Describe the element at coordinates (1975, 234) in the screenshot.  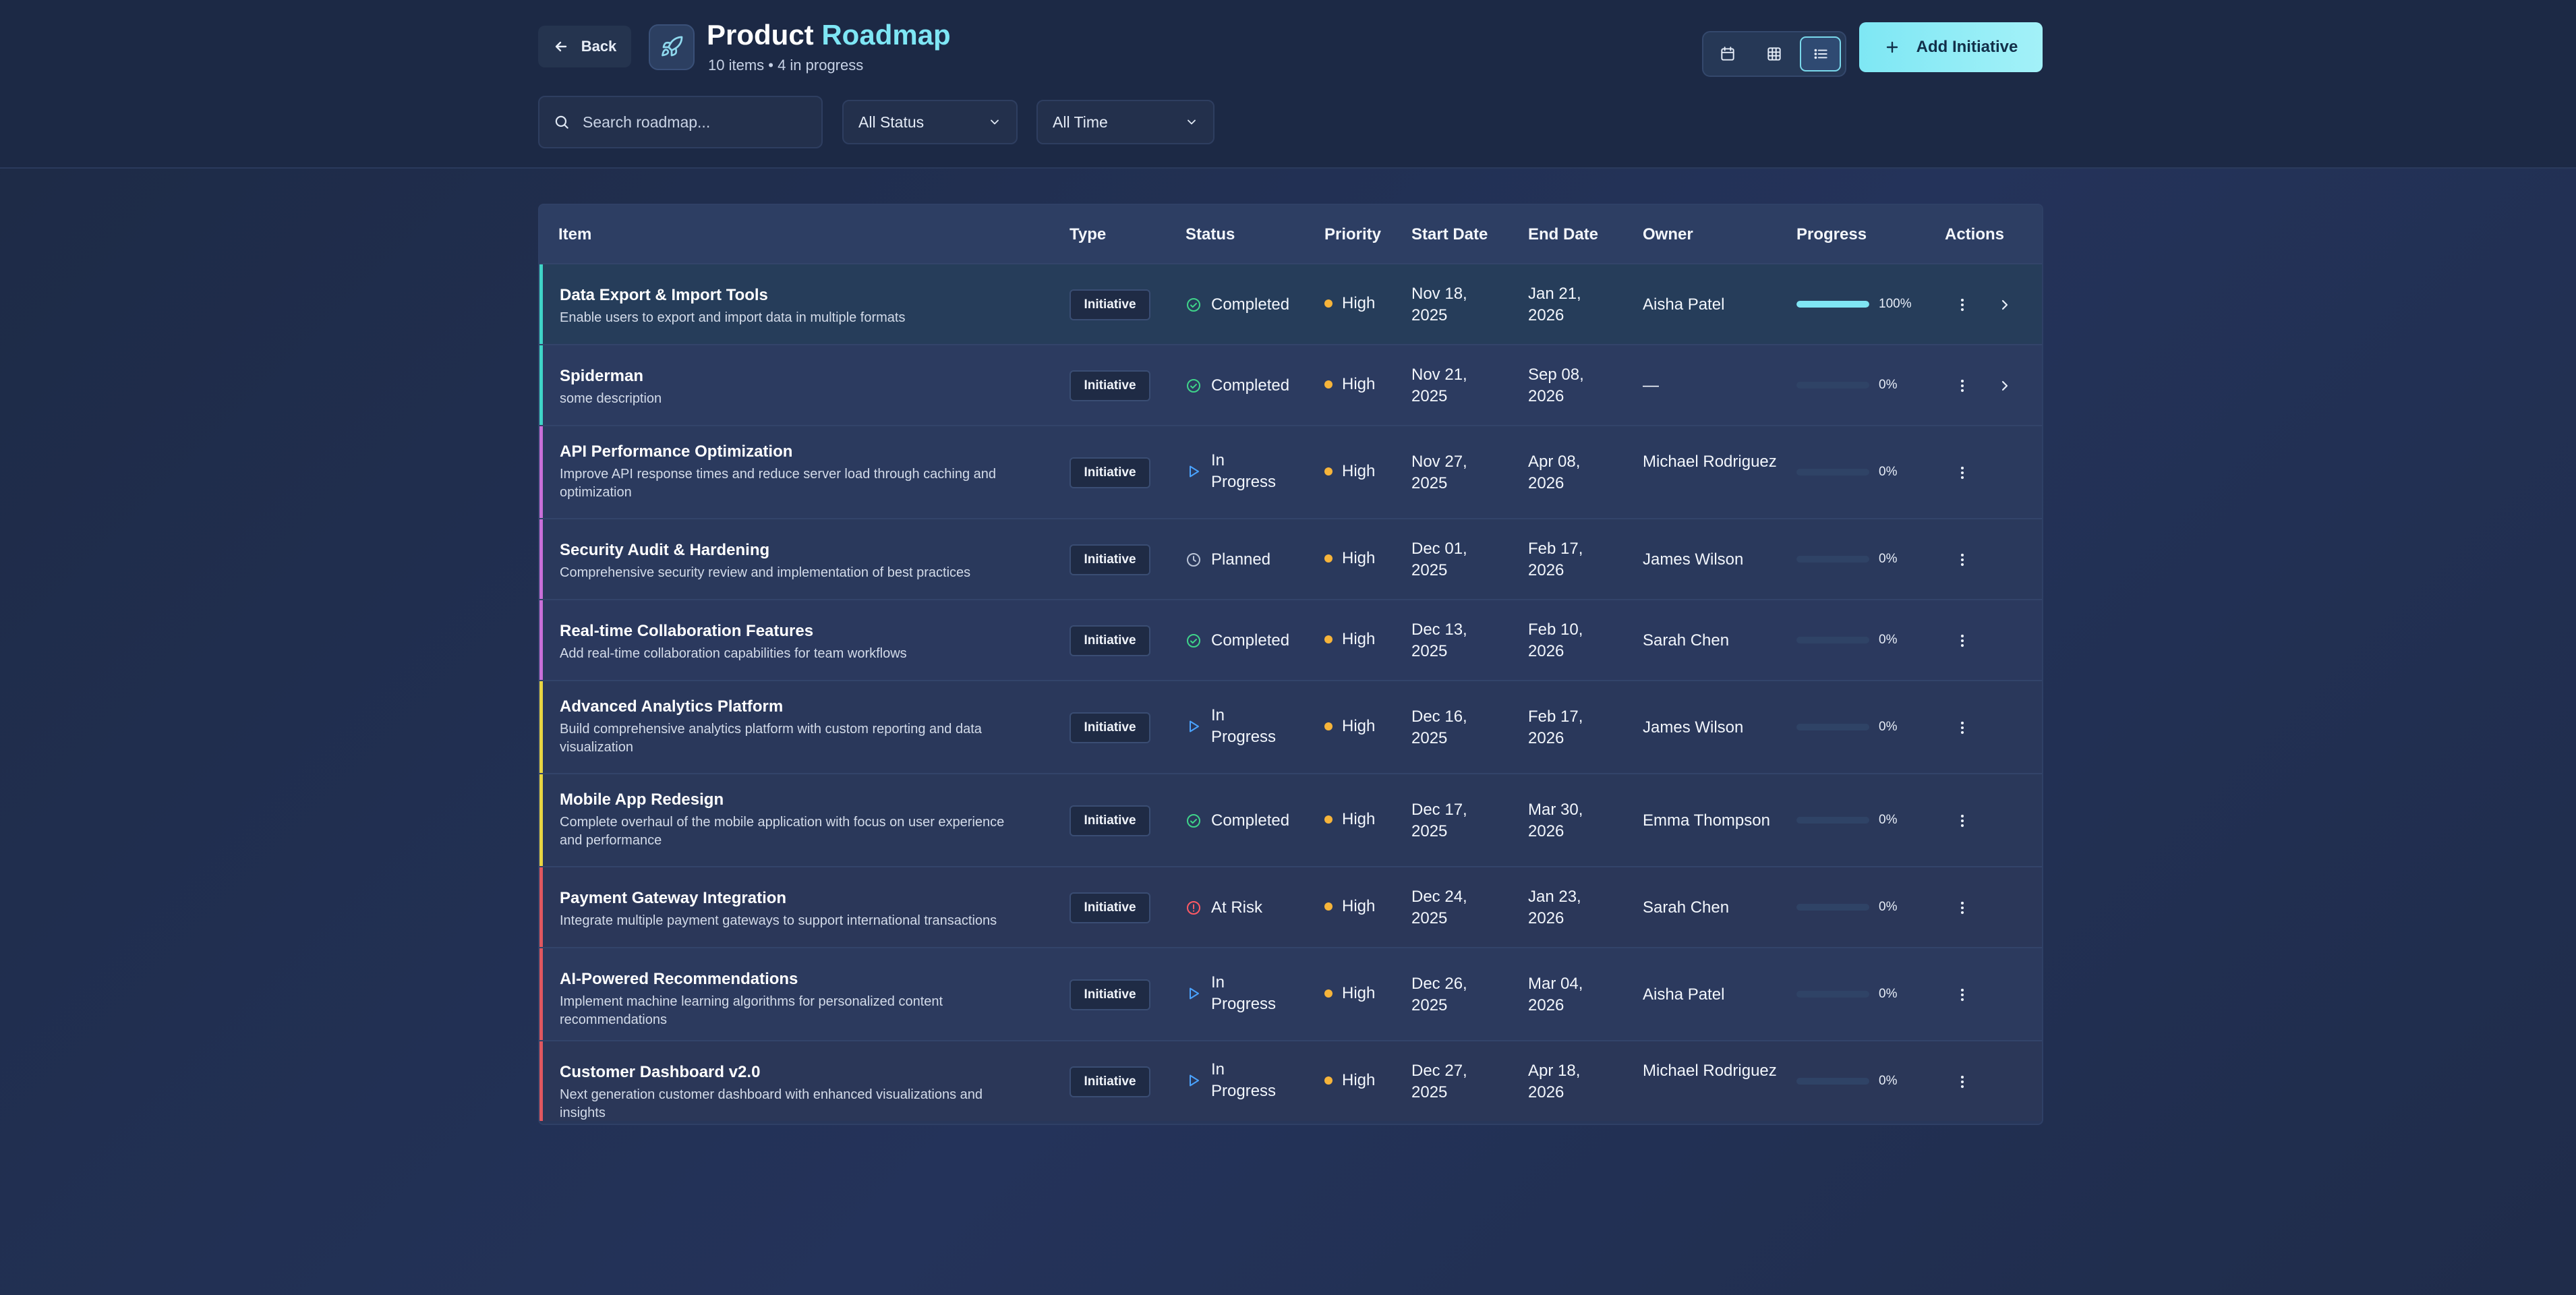
I see `column-header-actions: Actions` at that location.